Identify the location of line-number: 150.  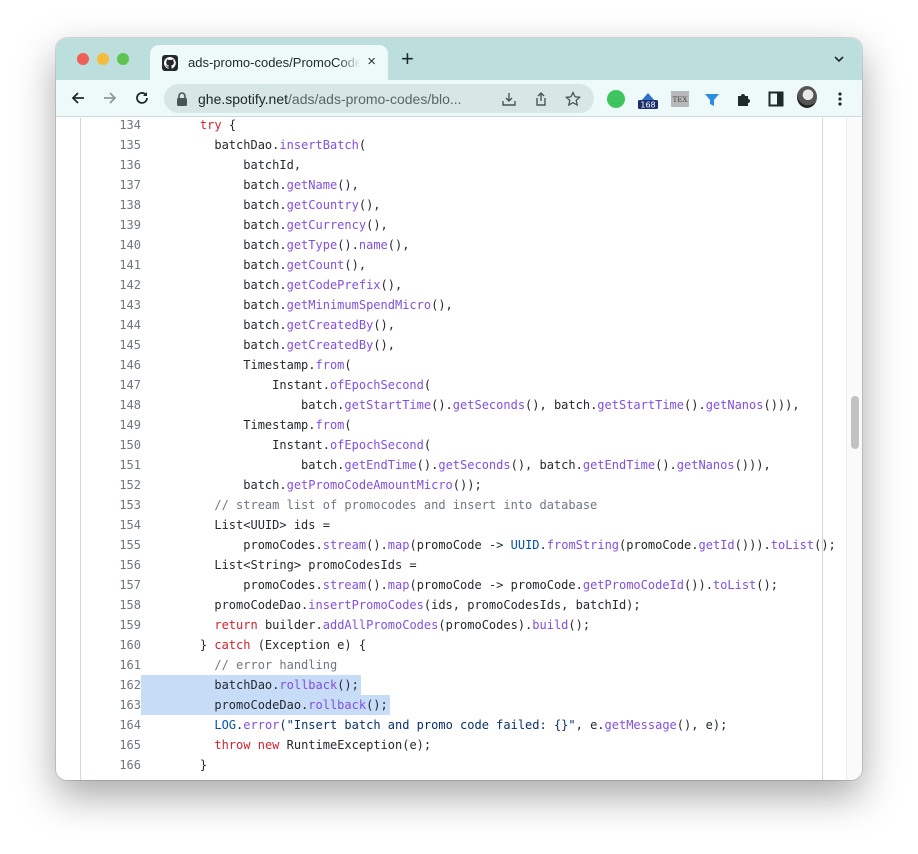
(111, 445).